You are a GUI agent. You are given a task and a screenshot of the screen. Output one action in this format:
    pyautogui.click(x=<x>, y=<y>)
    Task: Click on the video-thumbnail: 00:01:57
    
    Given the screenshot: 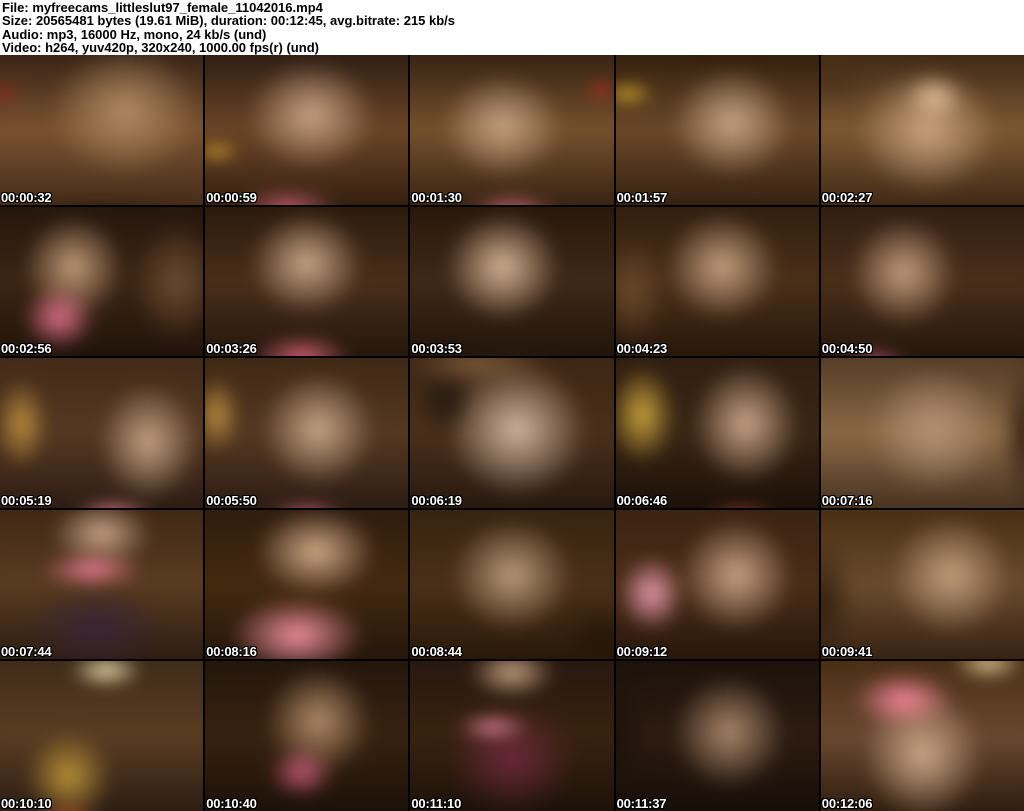 What is the action you would take?
    pyautogui.click(x=717, y=130)
    